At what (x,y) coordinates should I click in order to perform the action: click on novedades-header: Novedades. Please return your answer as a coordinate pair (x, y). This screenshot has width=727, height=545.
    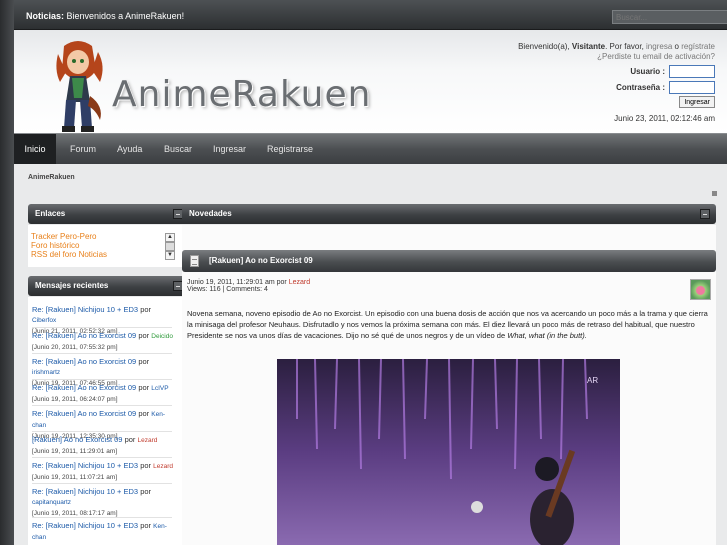
    Looking at the image, I should click on (449, 214).